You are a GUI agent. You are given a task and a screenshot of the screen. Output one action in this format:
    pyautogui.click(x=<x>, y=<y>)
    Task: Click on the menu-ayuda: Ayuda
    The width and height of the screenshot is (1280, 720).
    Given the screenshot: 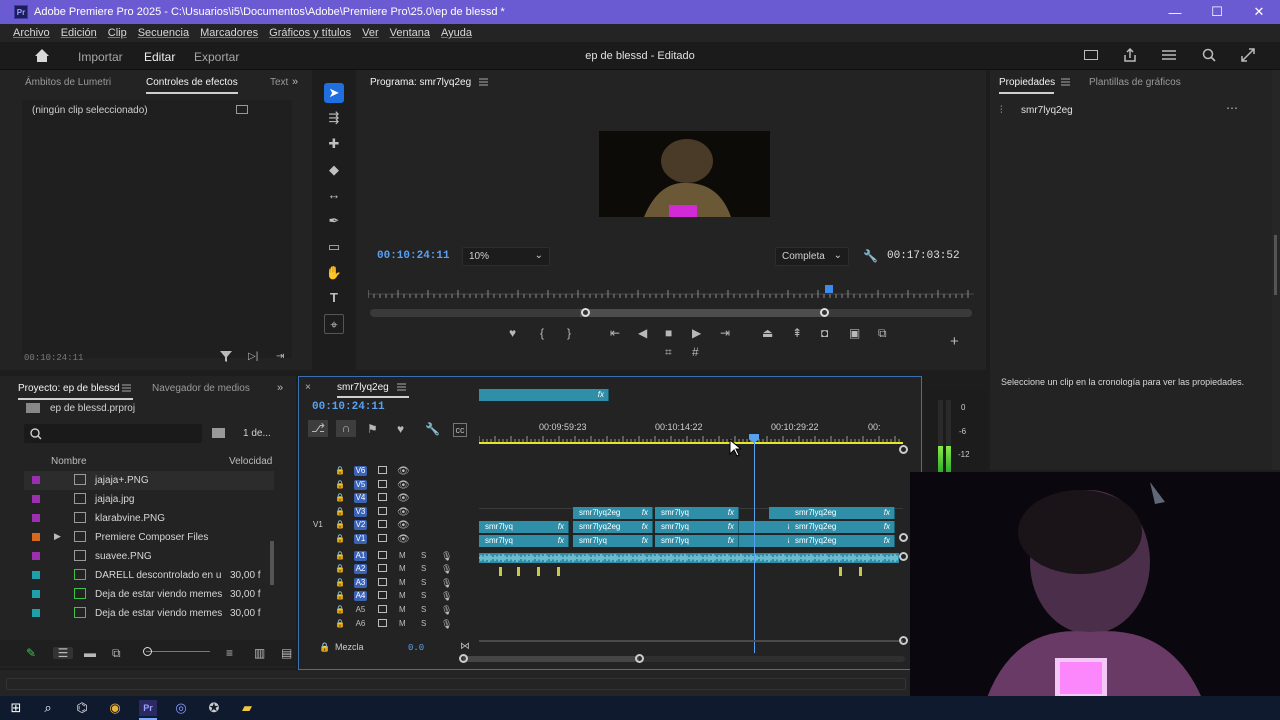 What is the action you would take?
    pyautogui.click(x=456, y=33)
    